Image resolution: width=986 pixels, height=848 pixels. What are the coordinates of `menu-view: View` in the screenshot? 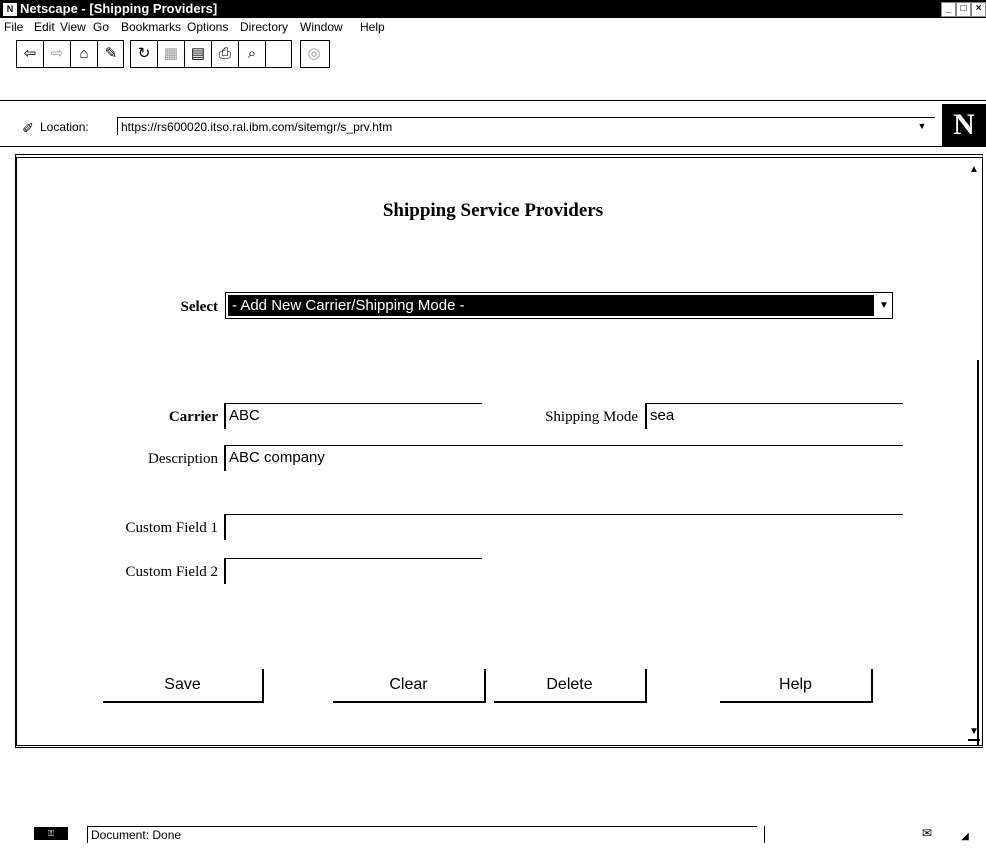 It's located at (73, 27).